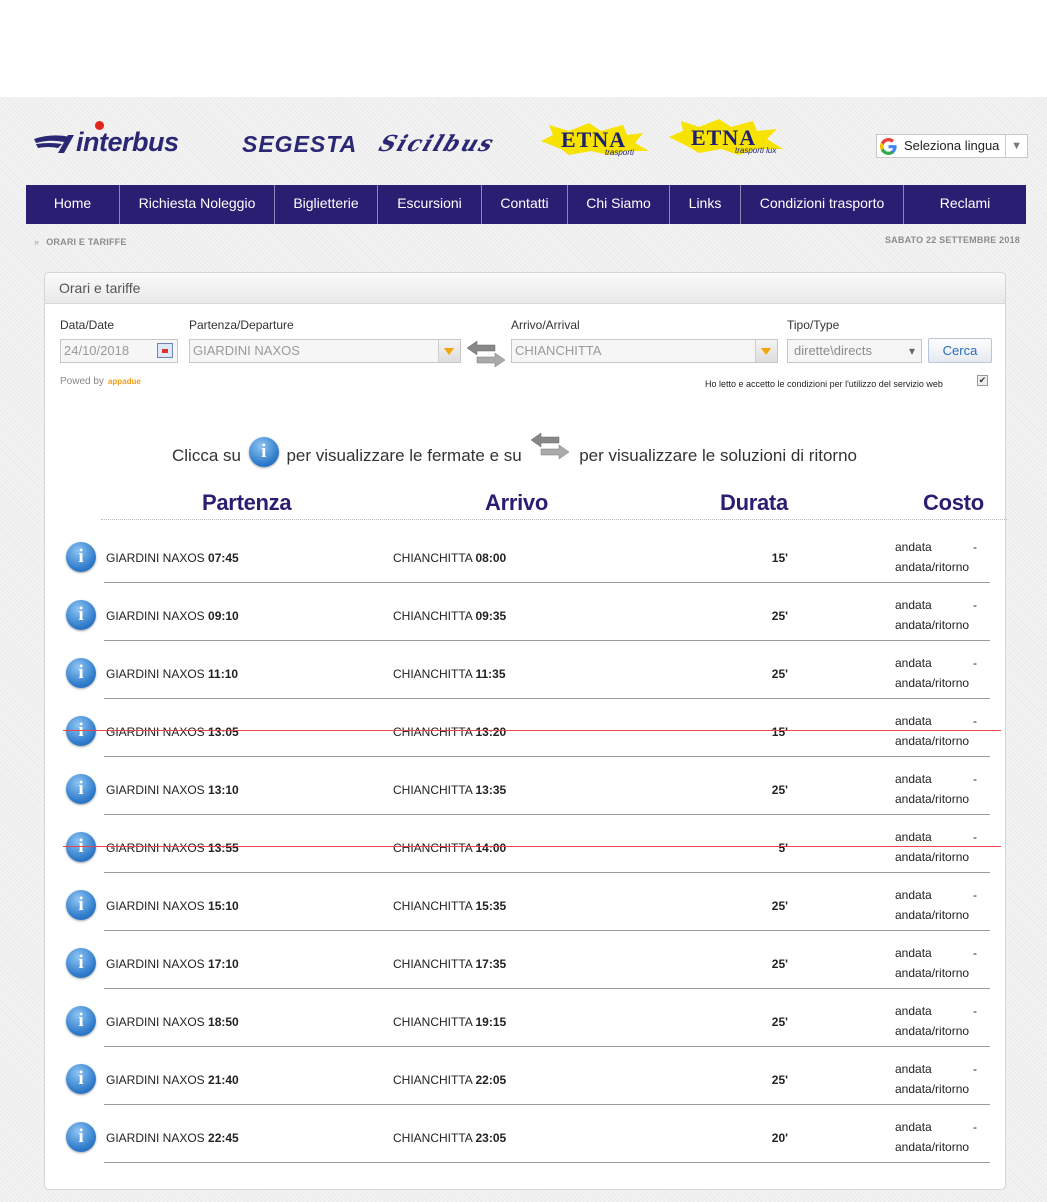 The image size is (1047, 1202). I want to click on etna-logo-subtext: trasporti, so click(619, 152).